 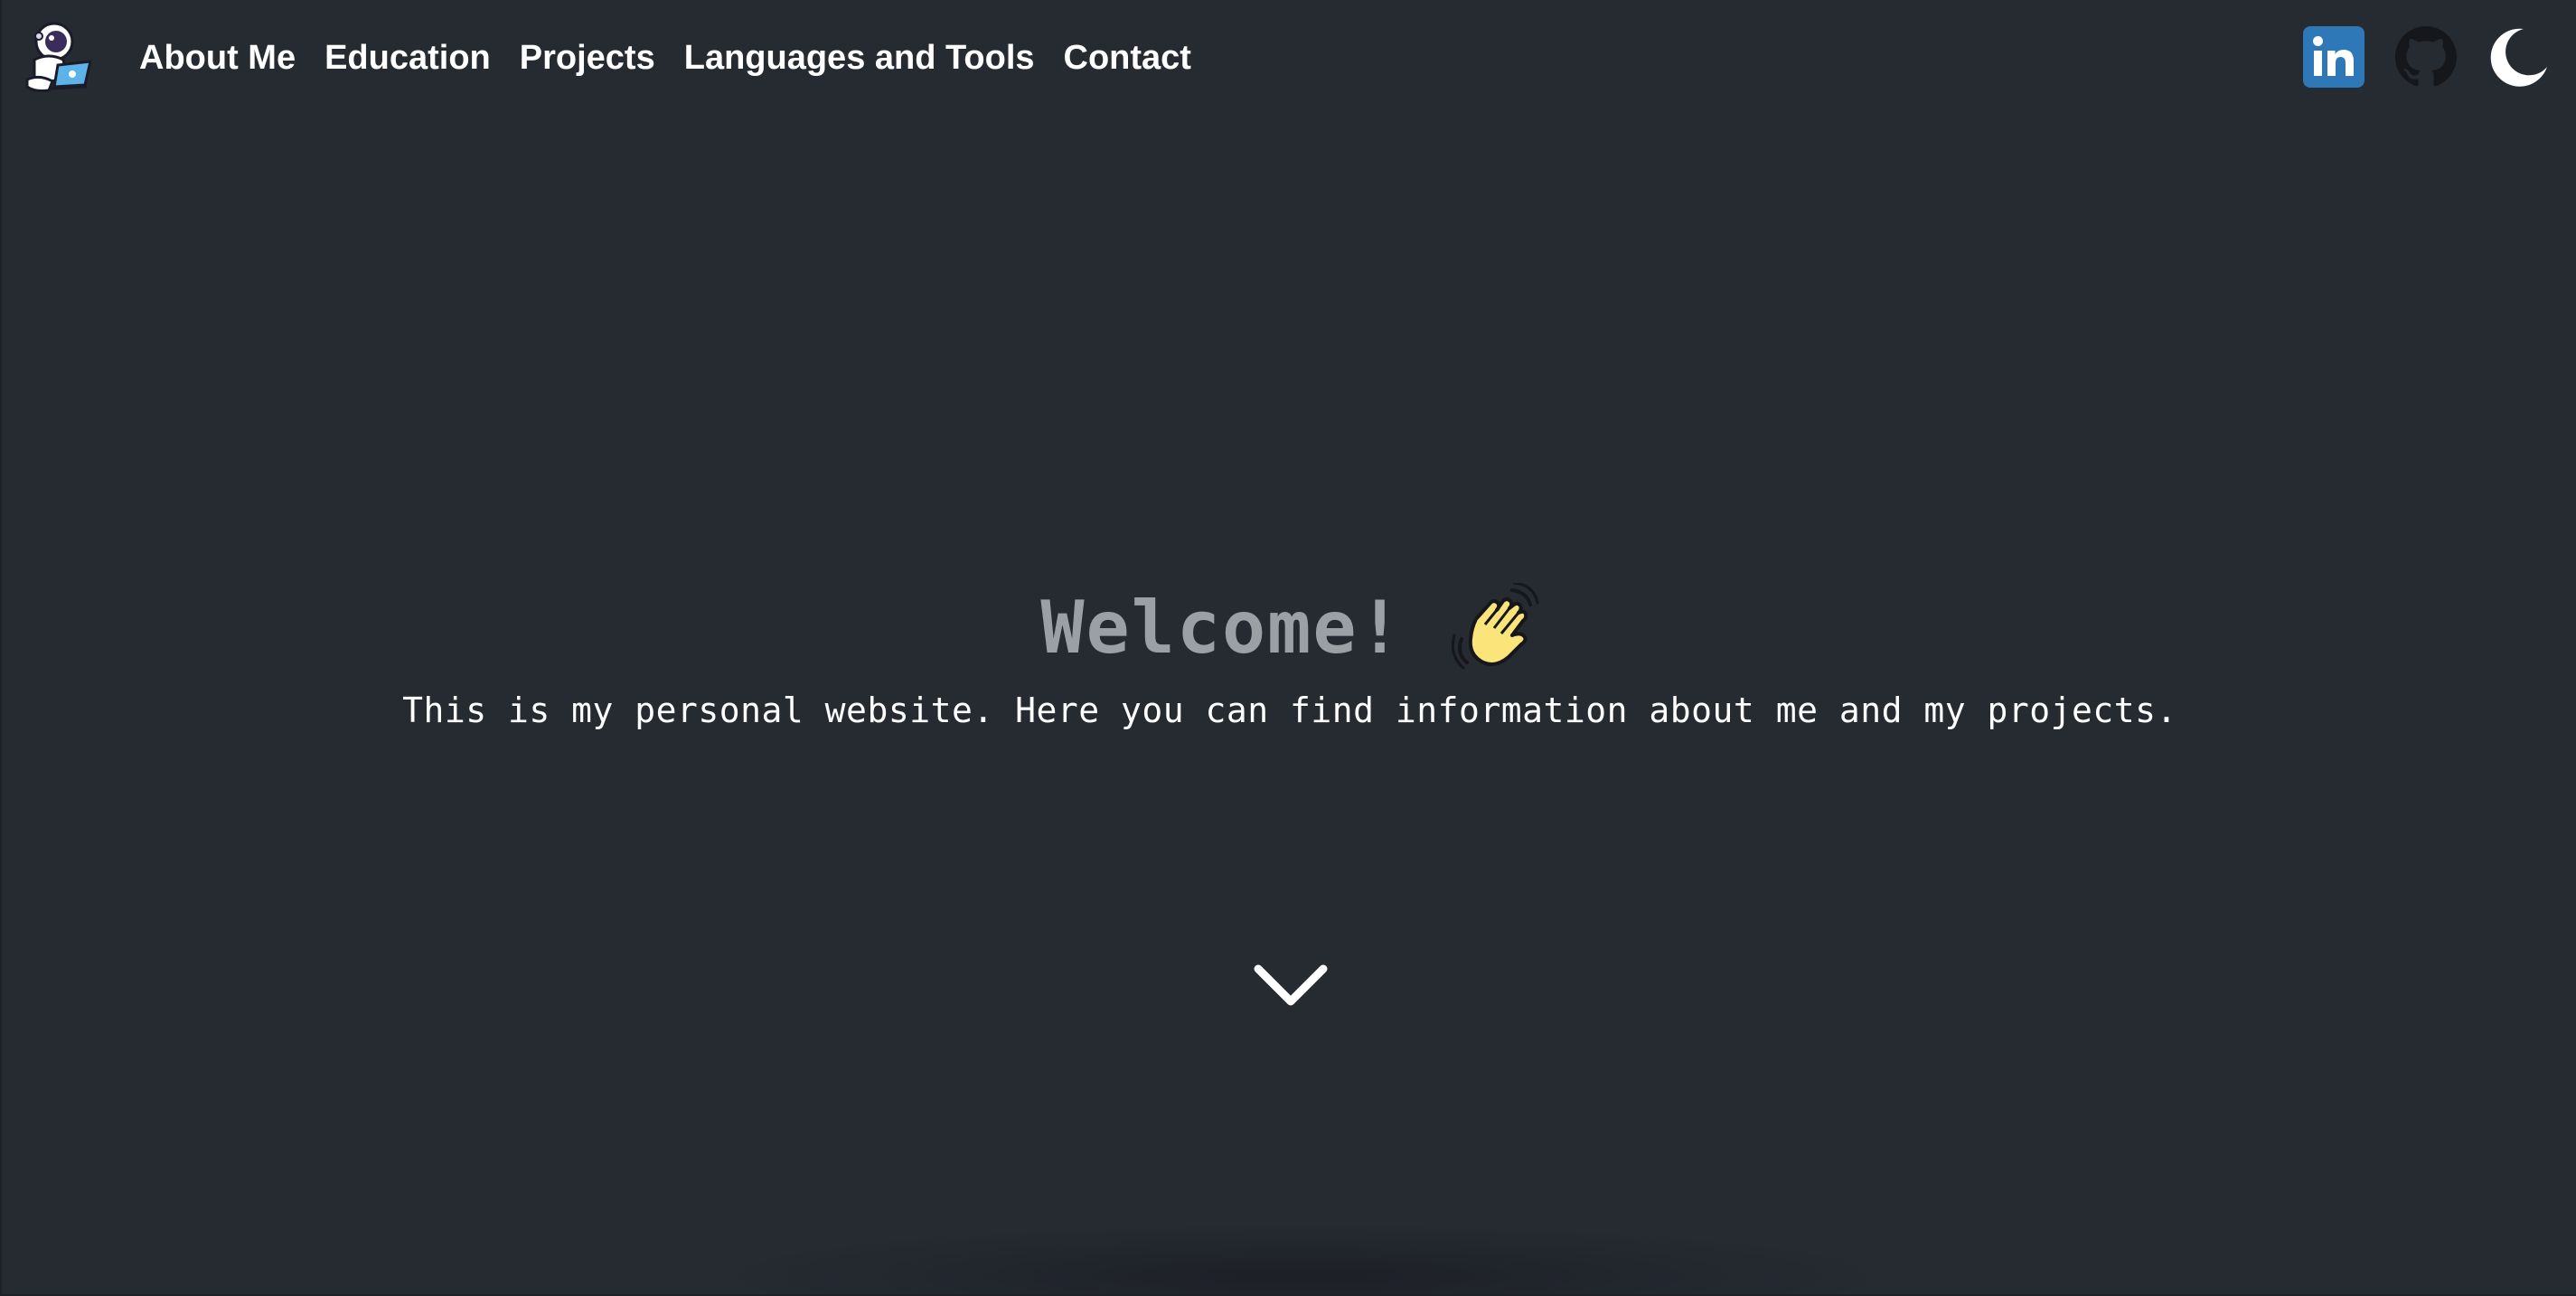 What do you see at coordinates (2333, 57) in the screenshot?
I see `linkedin-icon` at bounding box center [2333, 57].